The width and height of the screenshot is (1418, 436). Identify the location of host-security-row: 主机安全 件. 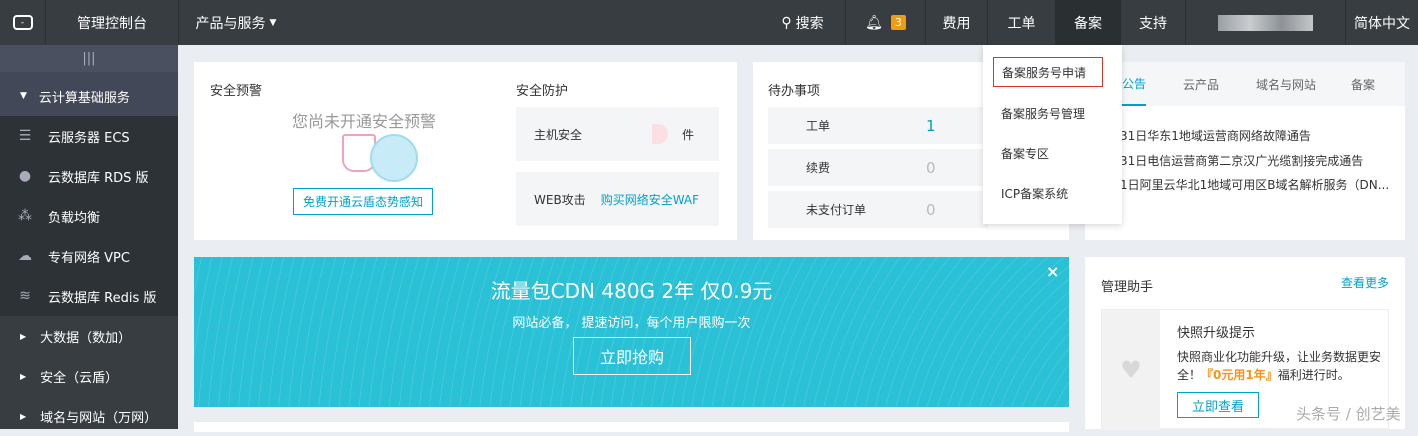
(617, 134).